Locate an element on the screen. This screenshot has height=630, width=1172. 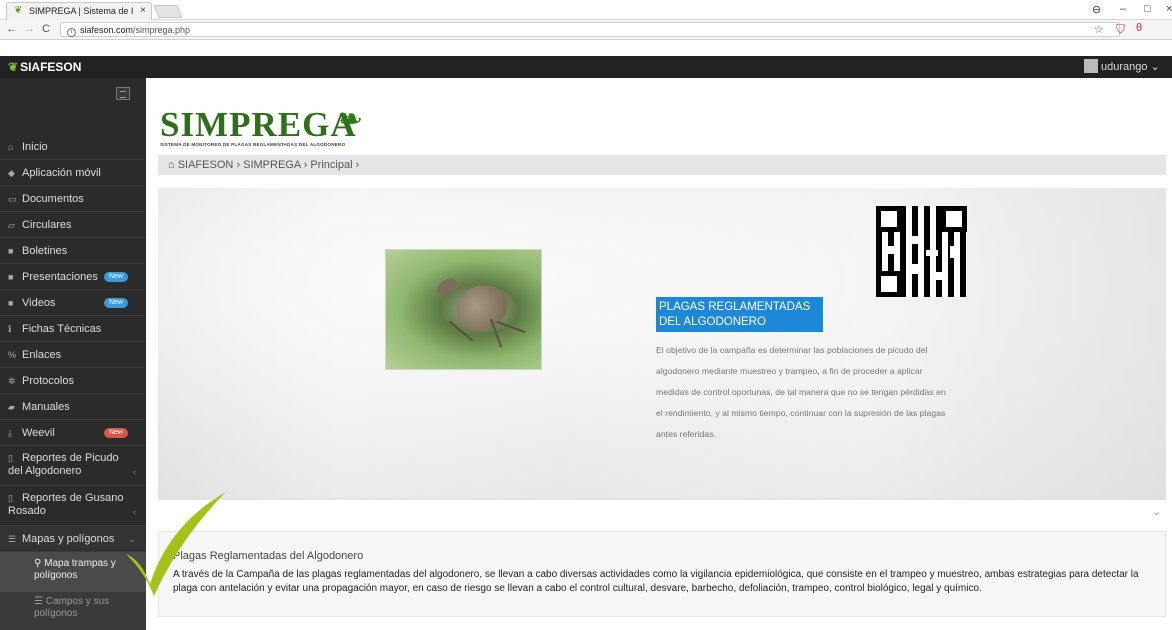
sidebar-item-label: Manuales is located at coordinates (46, 407).